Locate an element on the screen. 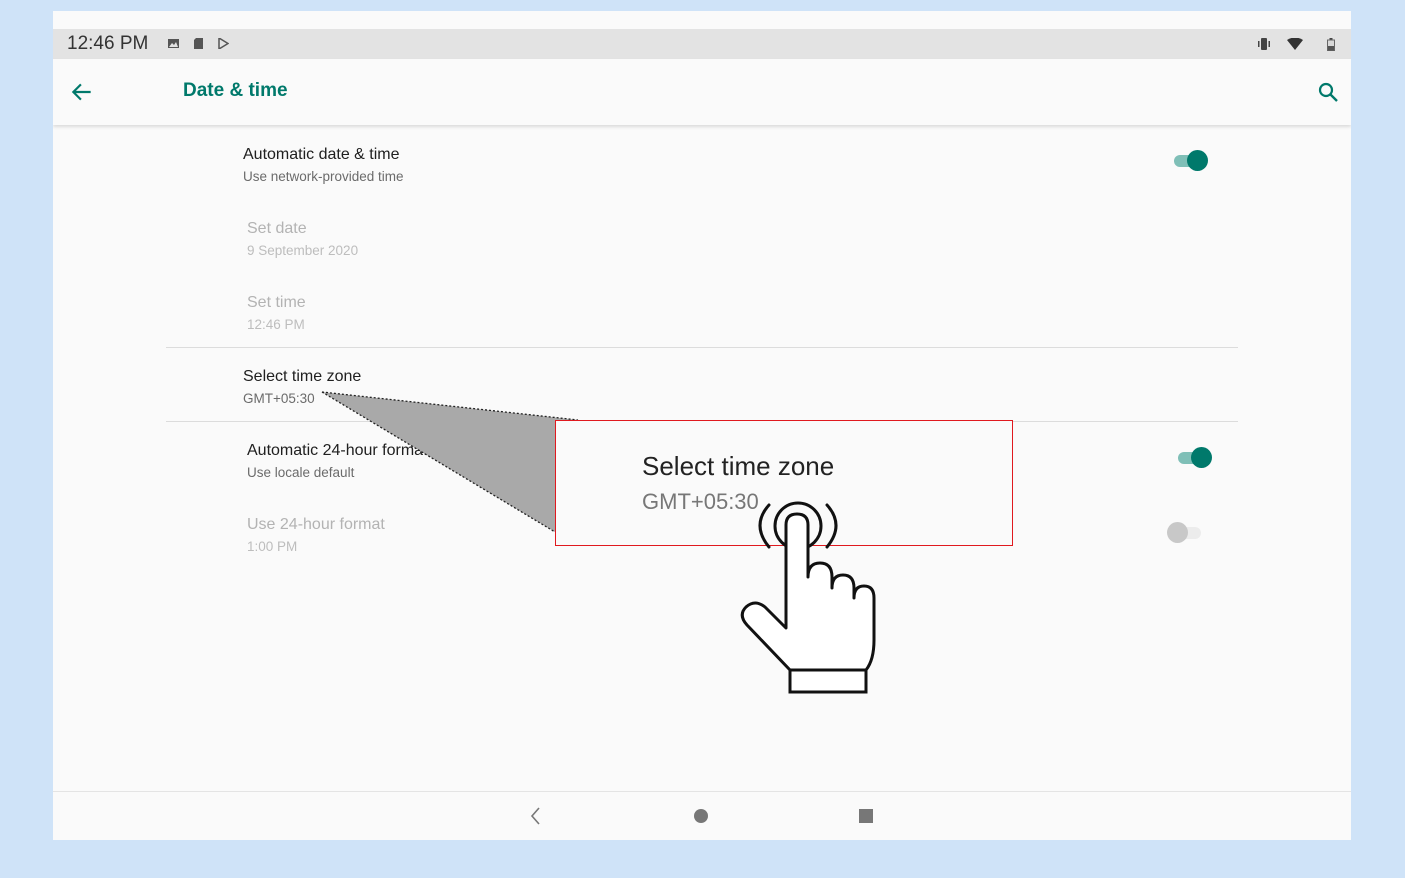 Image resolution: width=1405 pixels, height=878 pixels. tap-gesture-hand-icon is located at coordinates (808, 597).